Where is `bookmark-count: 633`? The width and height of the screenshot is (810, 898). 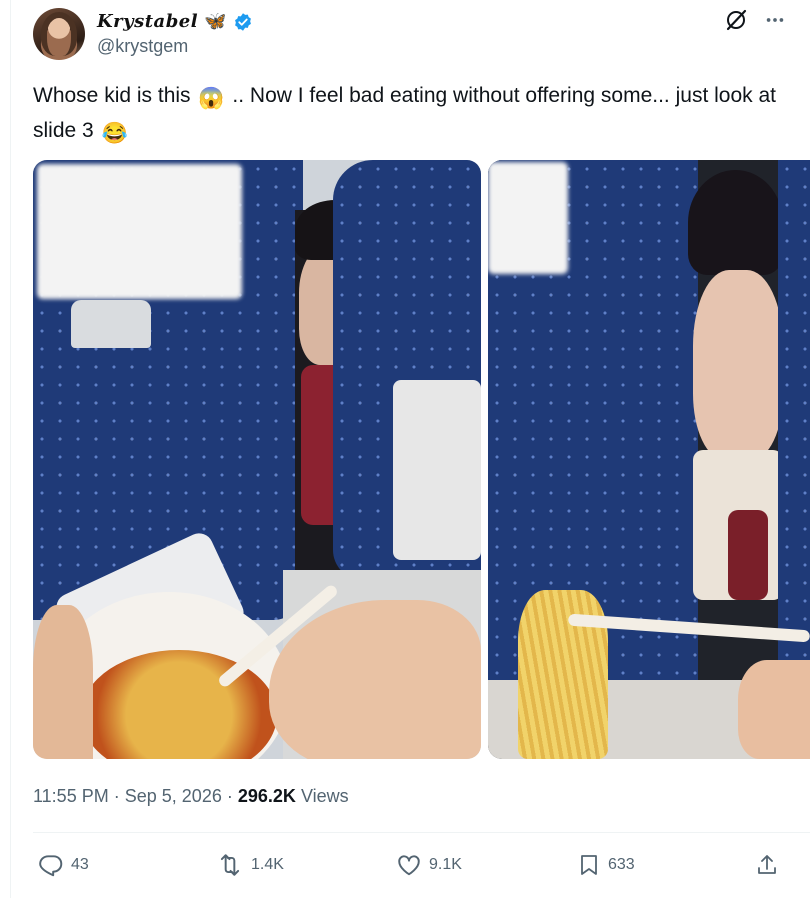 bookmark-count: 633 is located at coordinates (621, 864).